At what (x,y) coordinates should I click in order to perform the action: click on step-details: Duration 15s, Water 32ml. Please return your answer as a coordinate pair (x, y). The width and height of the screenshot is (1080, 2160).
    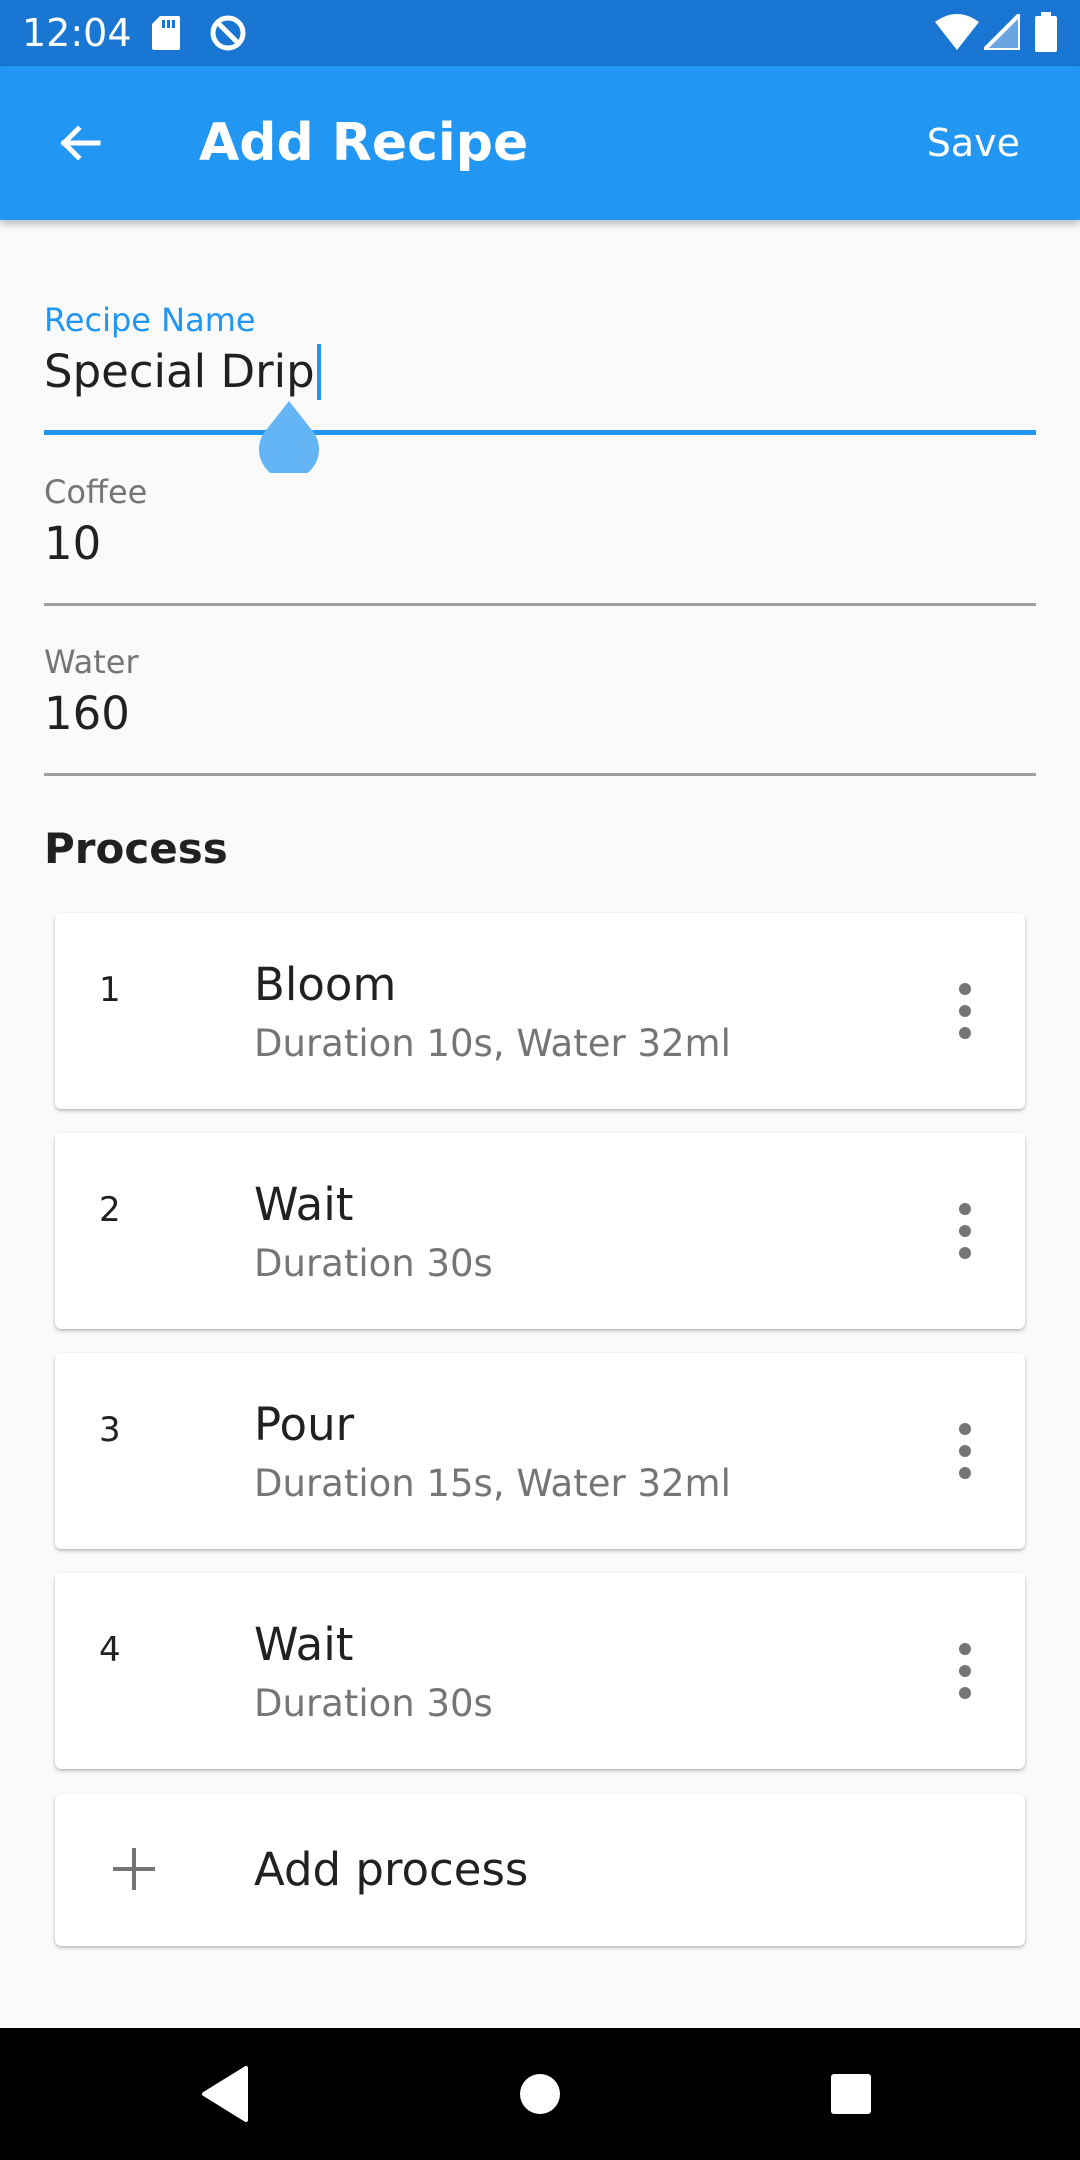
    Looking at the image, I should click on (492, 1483).